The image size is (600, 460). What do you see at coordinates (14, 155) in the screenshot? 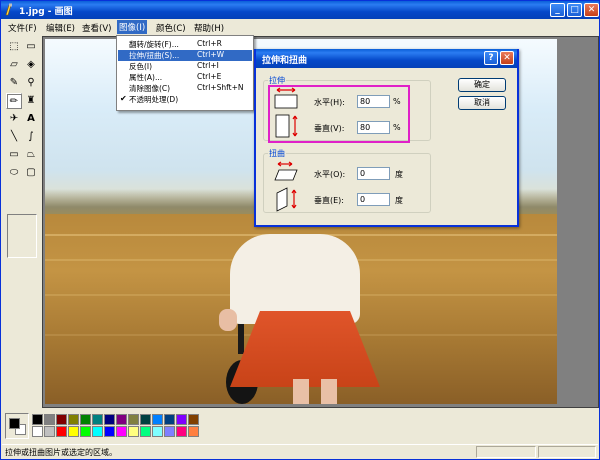
I see `rectangle-icon: ▭` at bounding box center [14, 155].